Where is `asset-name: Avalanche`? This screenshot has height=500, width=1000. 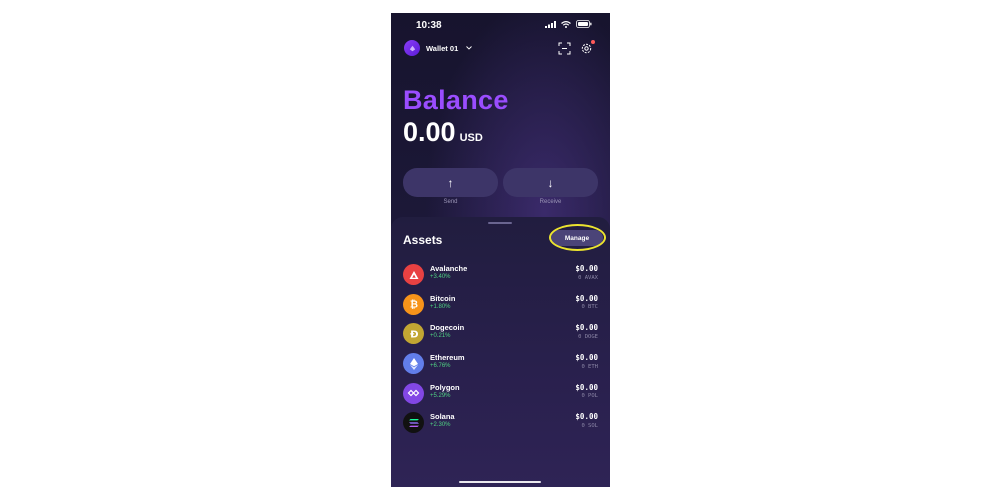 asset-name: Avalanche is located at coordinates (449, 268).